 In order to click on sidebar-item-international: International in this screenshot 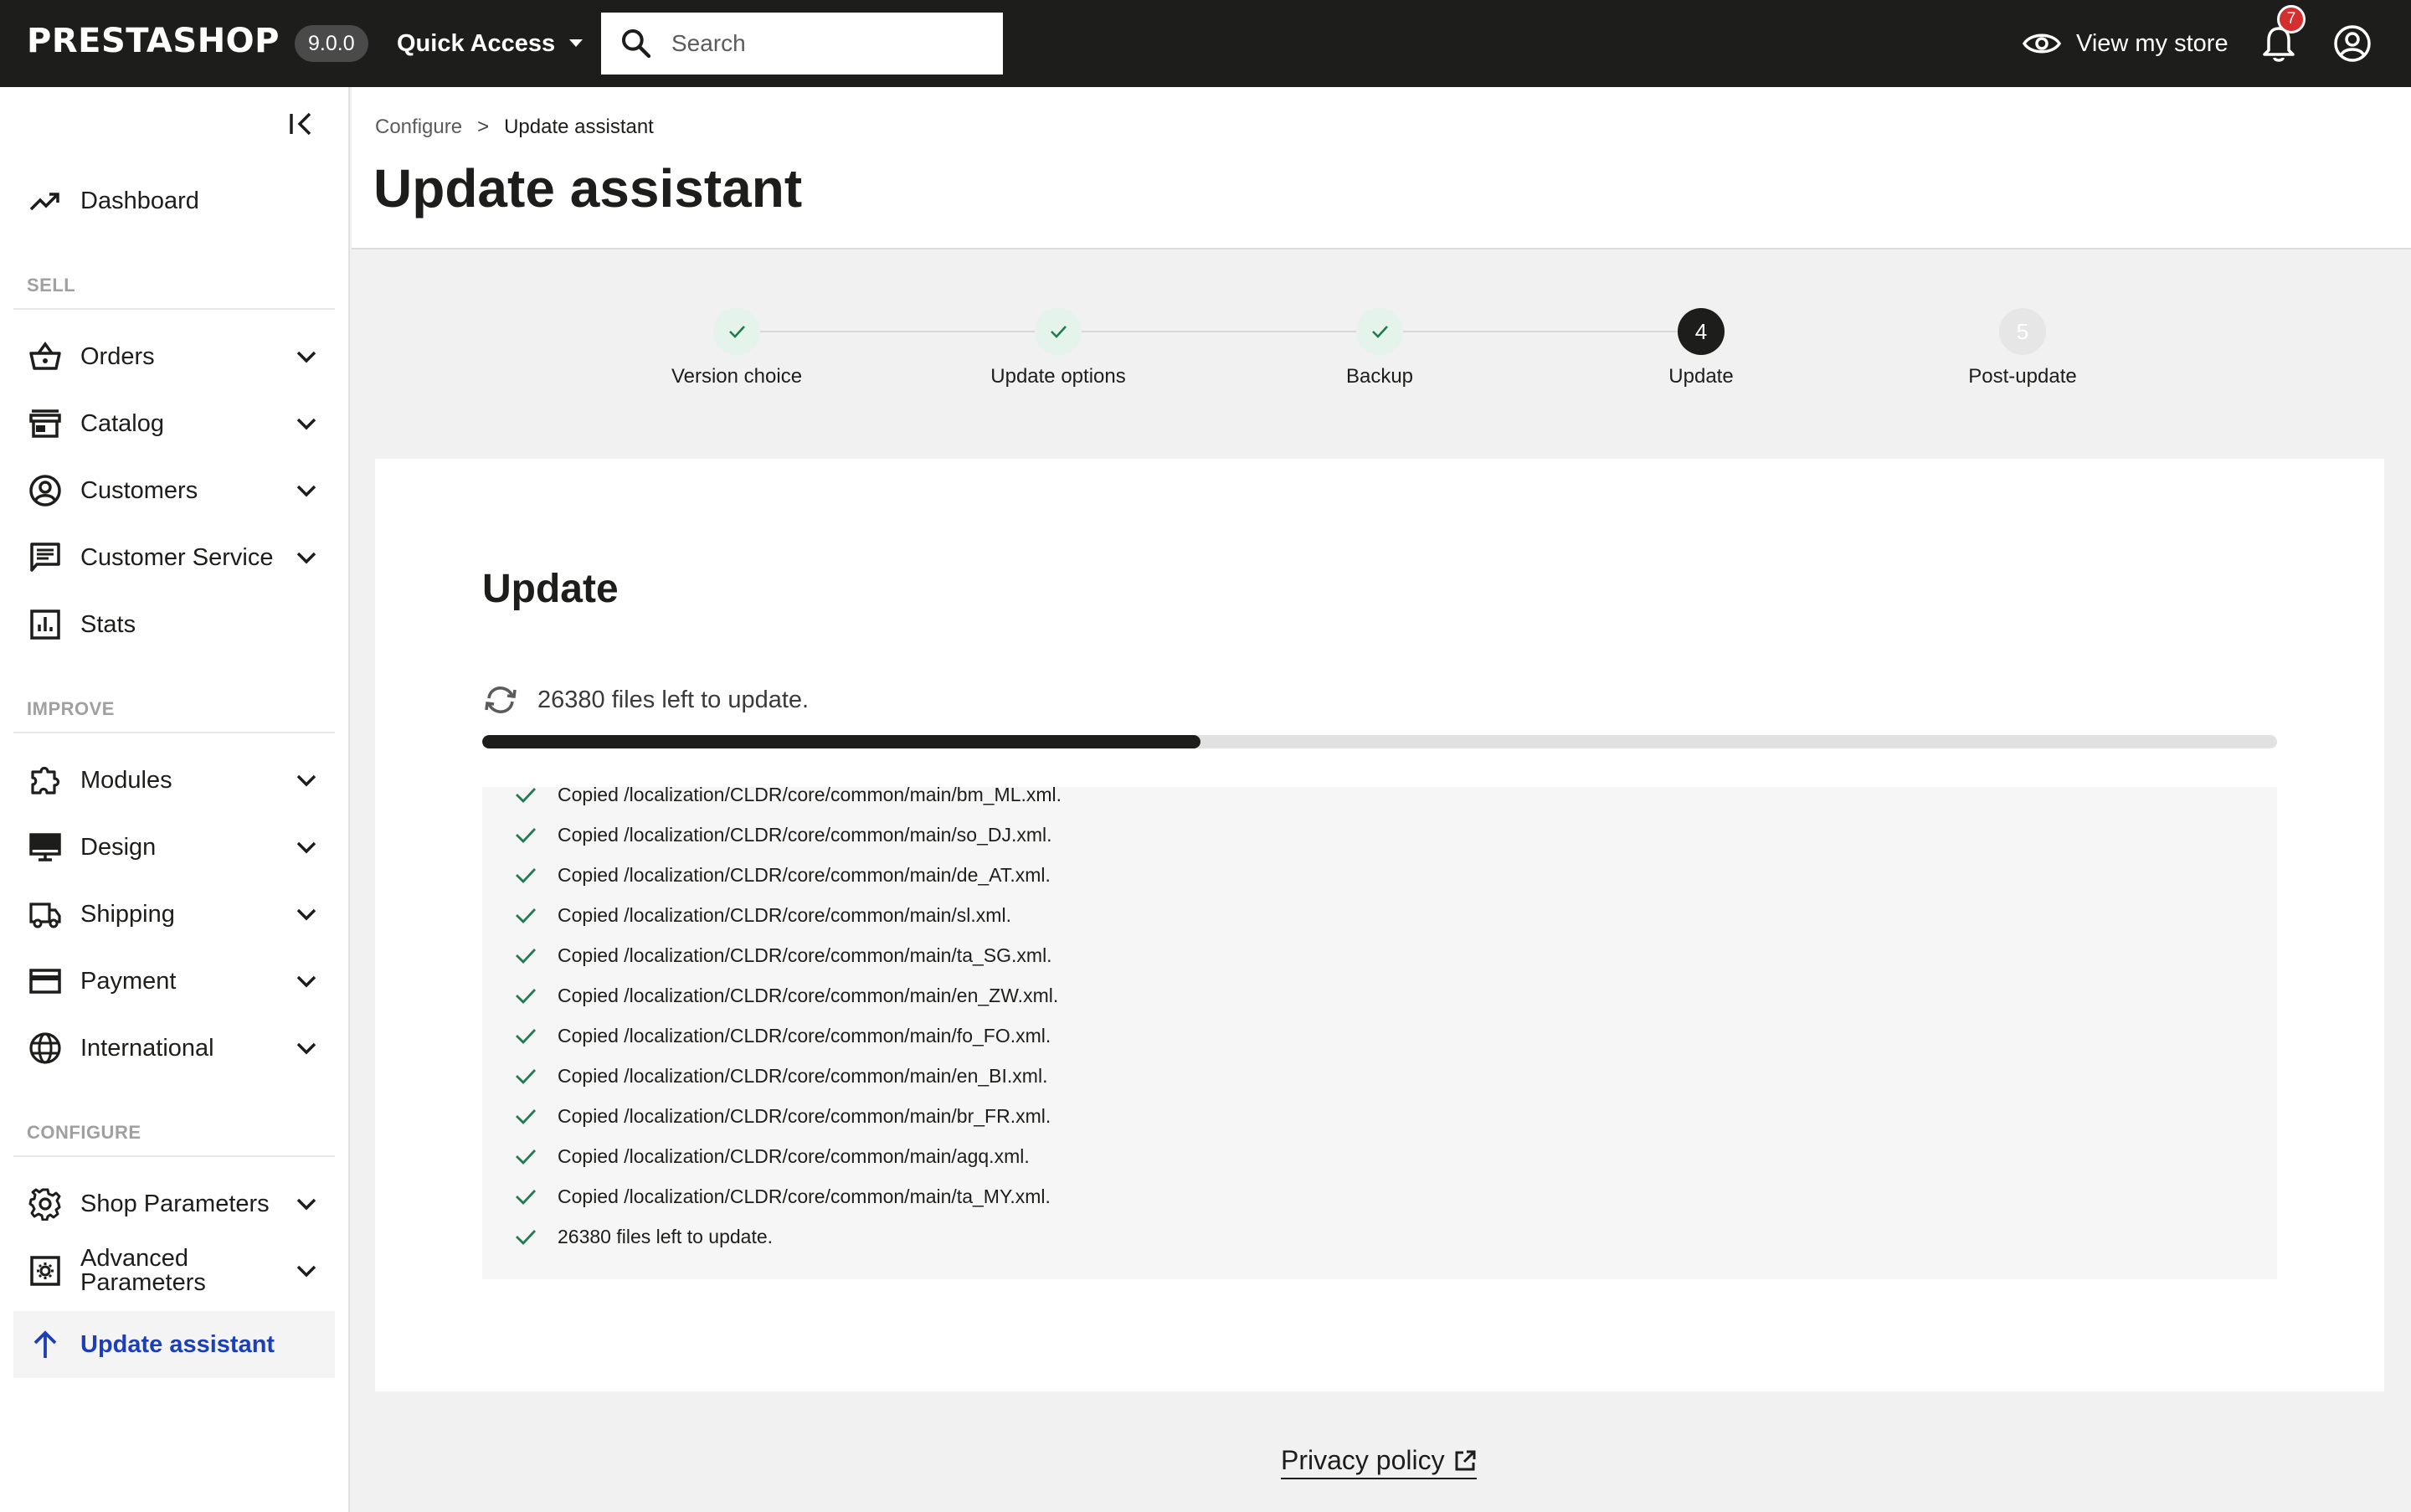, I will do `click(174, 1048)`.